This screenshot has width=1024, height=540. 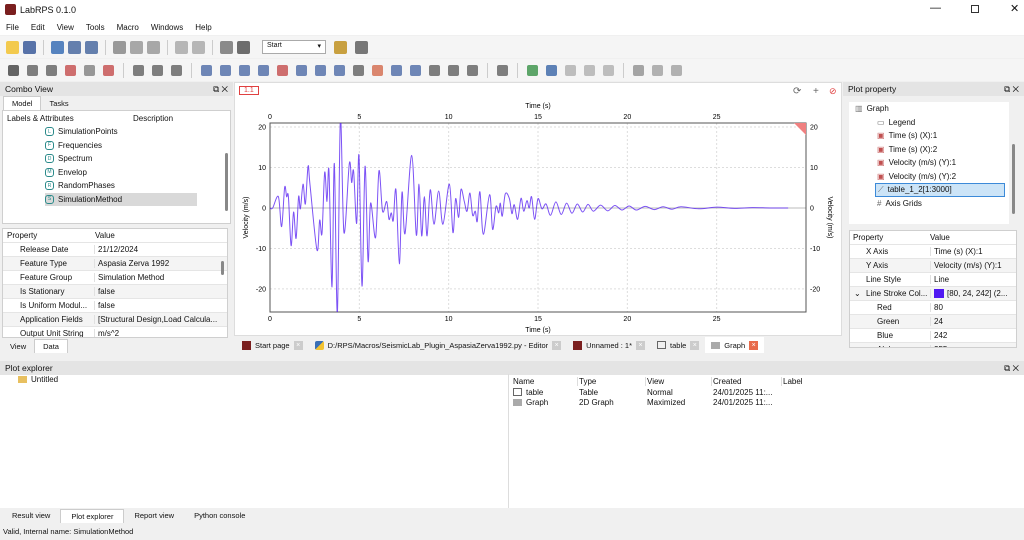 What do you see at coordinates (137, 132) in the screenshot?
I see `tree-item: L SimulationPoints` at bounding box center [137, 132].